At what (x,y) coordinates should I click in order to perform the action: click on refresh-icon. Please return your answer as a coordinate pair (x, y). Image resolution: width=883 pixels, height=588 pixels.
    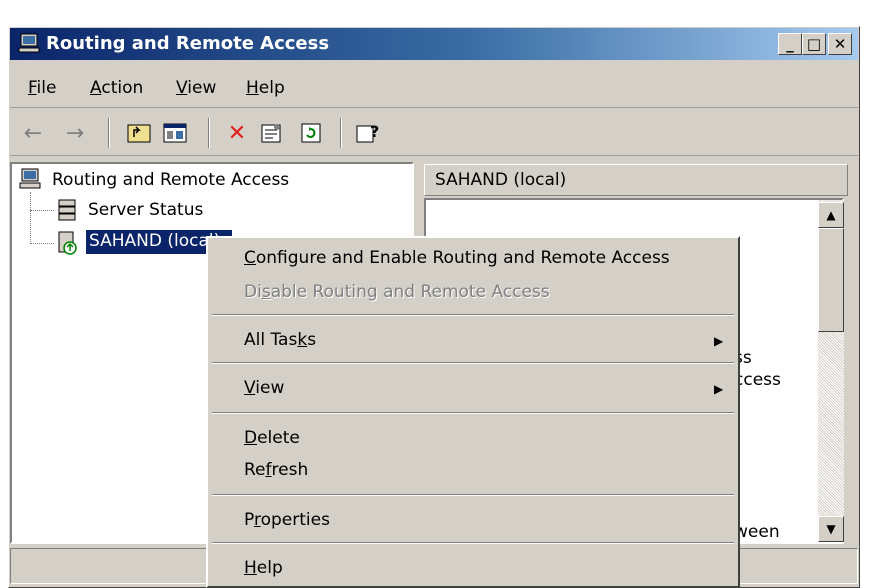
    Looking at the image, I should click on (311, 133).